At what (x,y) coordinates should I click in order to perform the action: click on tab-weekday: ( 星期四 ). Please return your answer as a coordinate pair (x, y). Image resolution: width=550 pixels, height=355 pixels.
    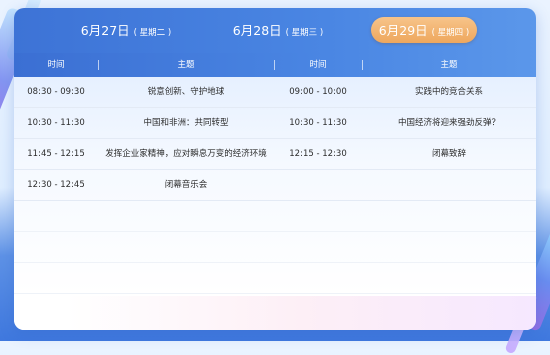
    Looking at the image, I should click on (450, 33).